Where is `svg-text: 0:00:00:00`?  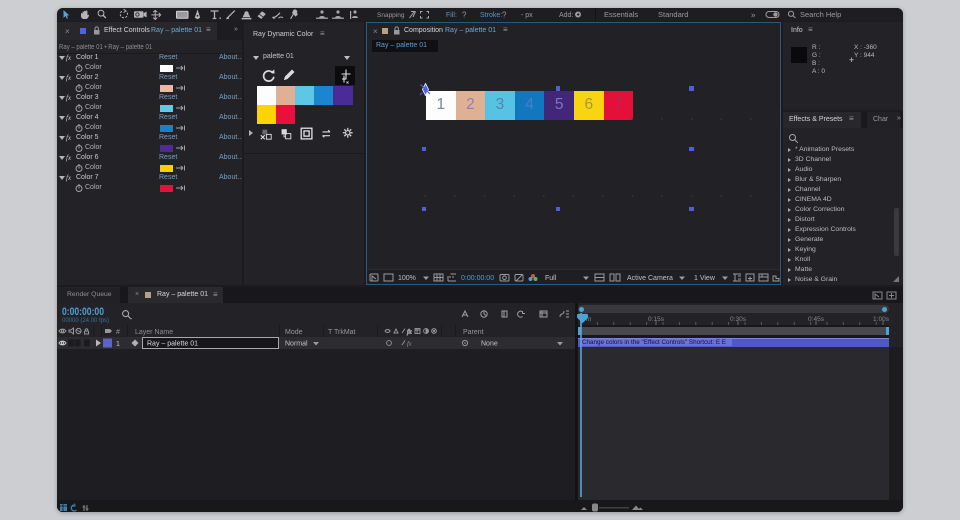 svg-text: 0:00:00:00 is located at coordinates (477, 278).